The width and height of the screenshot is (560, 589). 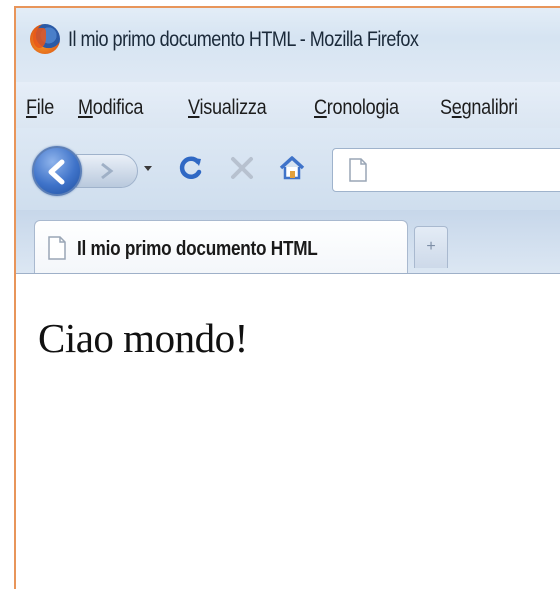 I want to click on tab-active: Il mio primo documento HTML, so click(x=221, y=248).